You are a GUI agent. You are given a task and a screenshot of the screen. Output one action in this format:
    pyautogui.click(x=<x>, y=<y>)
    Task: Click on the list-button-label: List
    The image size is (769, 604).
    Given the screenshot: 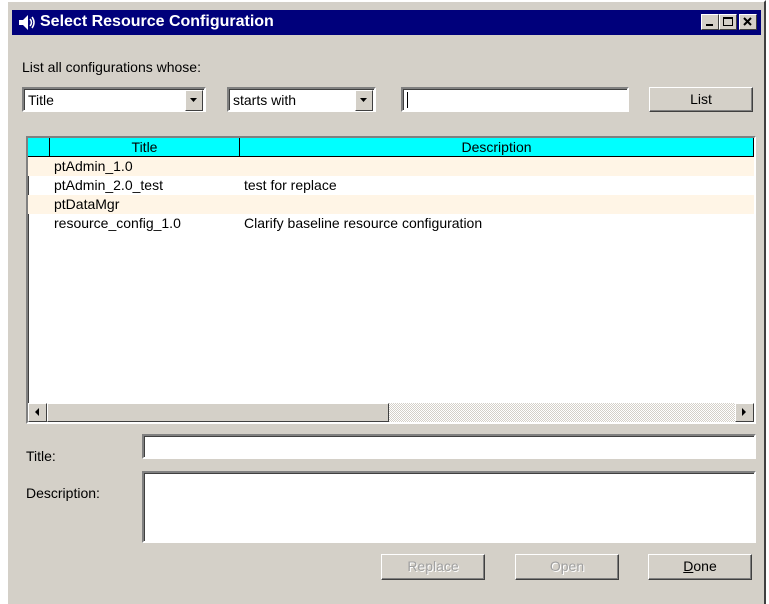 What is the action you would take?
    pyautogui.click(x=701, y=99)
    